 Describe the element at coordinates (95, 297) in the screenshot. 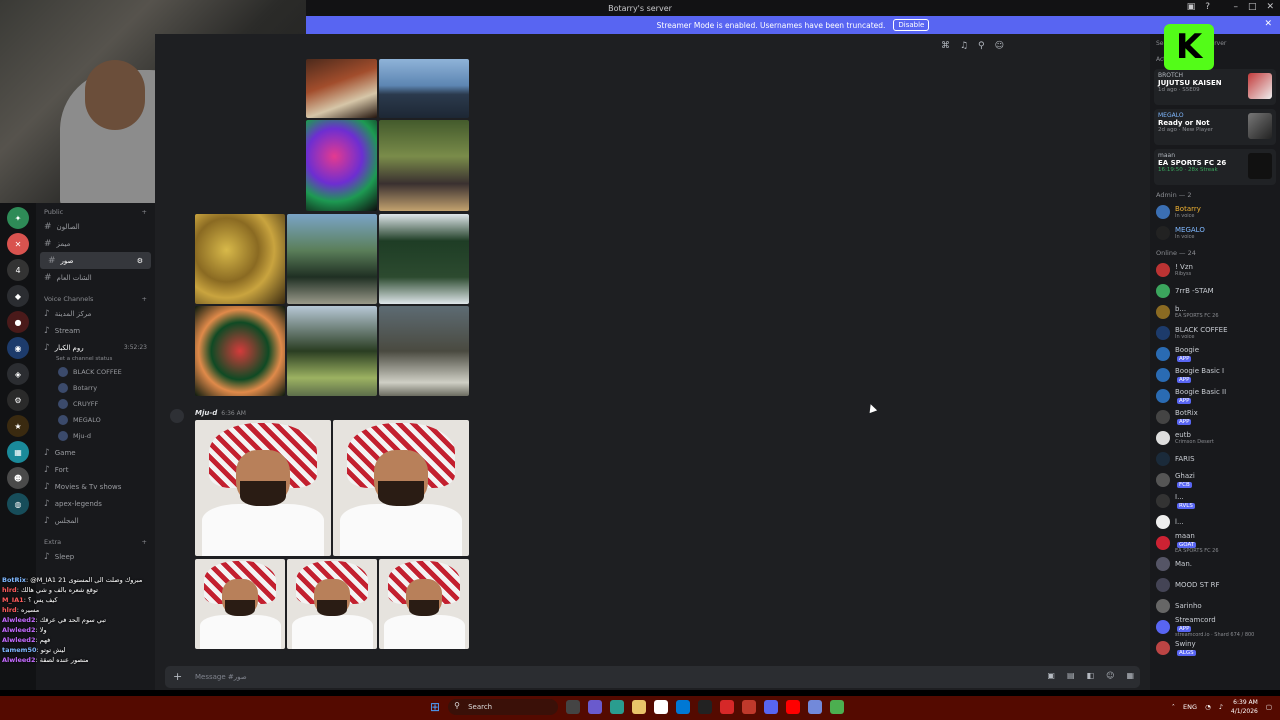

I see `voice-category: Voice Channels +` at that location.